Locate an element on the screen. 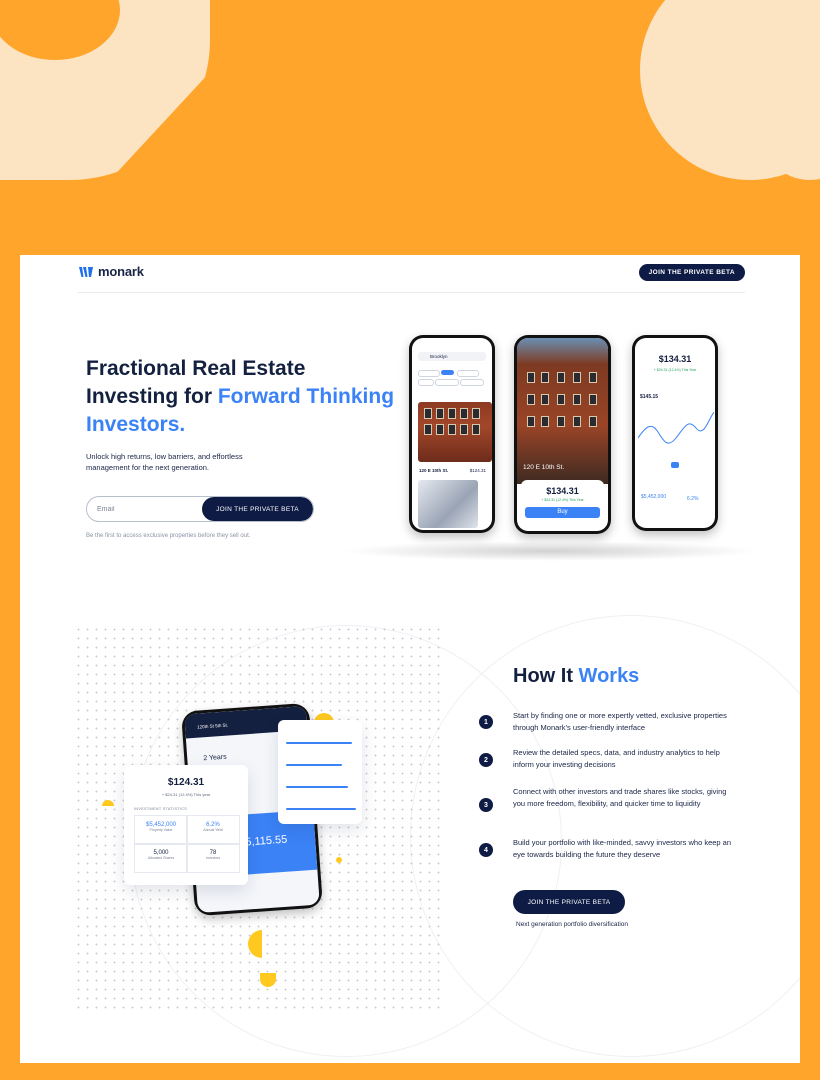 The width and height of the screenshot is (820, 1080). email-signup-form: JOIN THE PRIVATE BETA is located at coordinates (200, 509).